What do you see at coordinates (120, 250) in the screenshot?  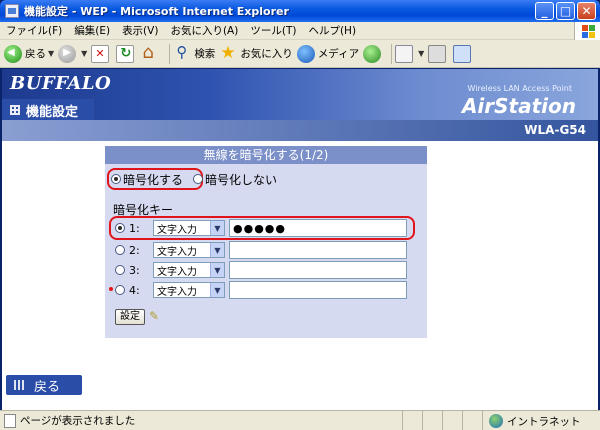 I see `key-2-radio` at bounding box center [120, 250].